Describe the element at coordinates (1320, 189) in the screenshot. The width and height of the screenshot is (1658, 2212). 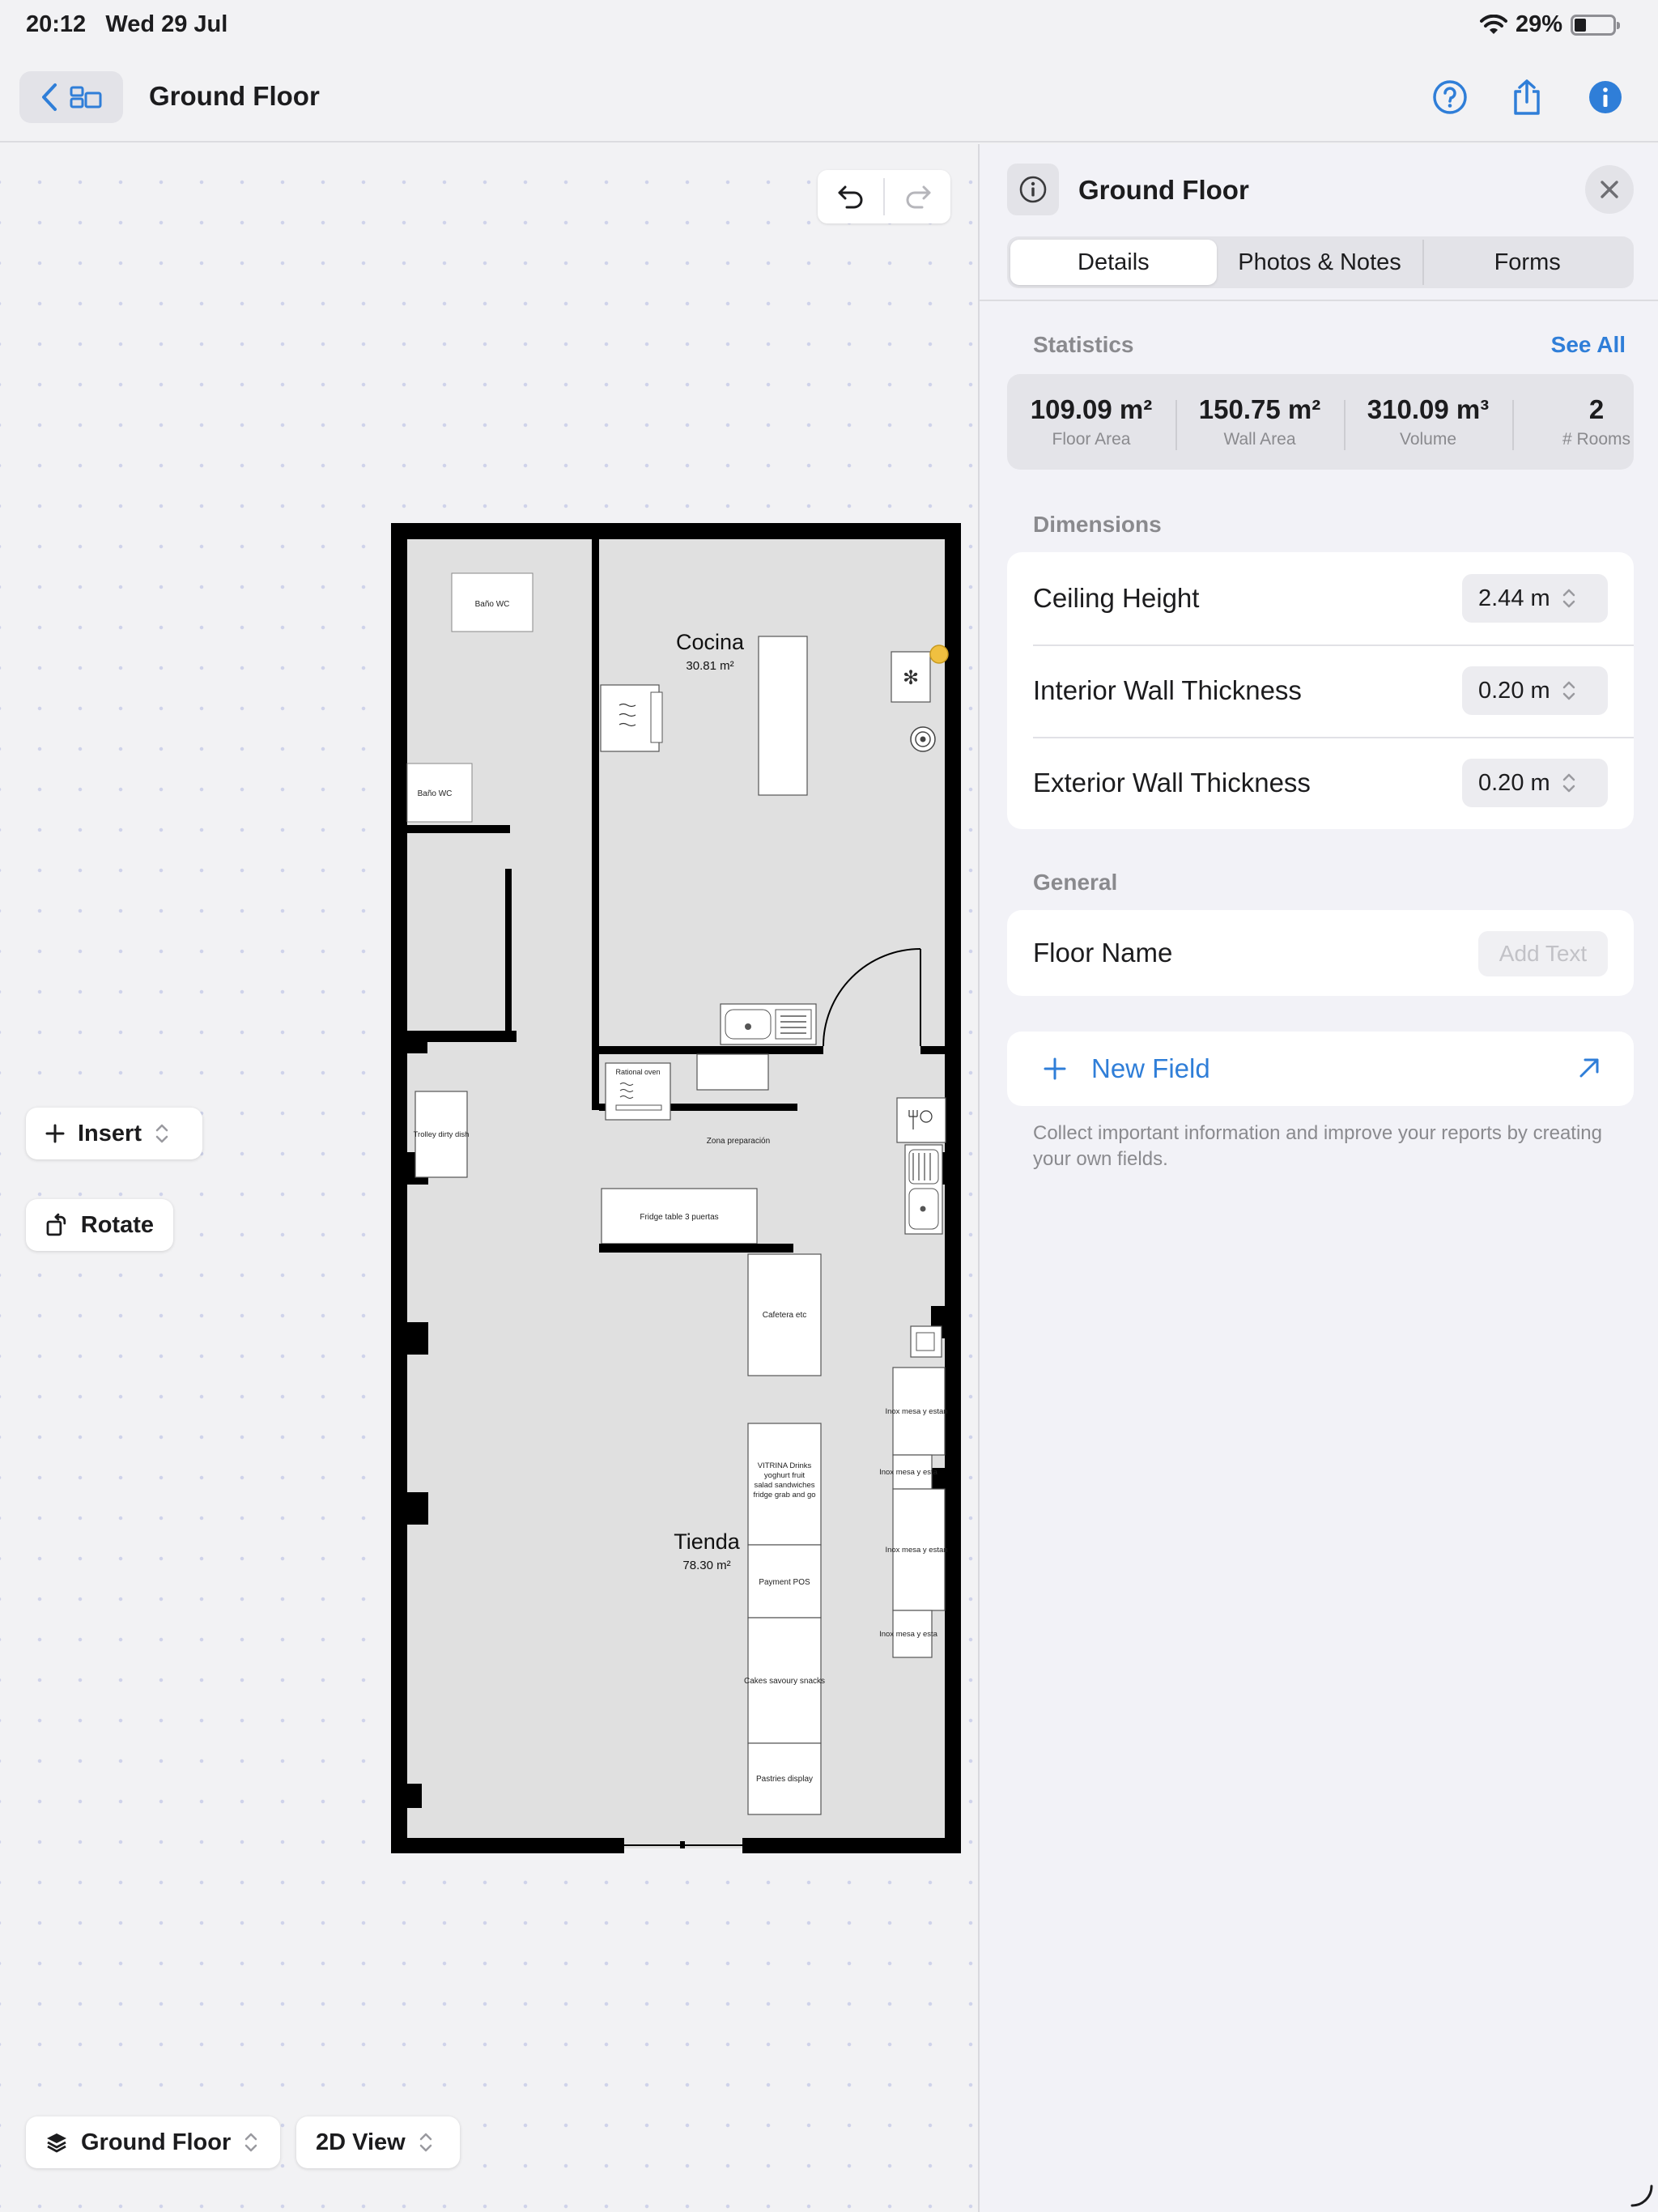
I see `panel-header: Ground Floor` at that location.